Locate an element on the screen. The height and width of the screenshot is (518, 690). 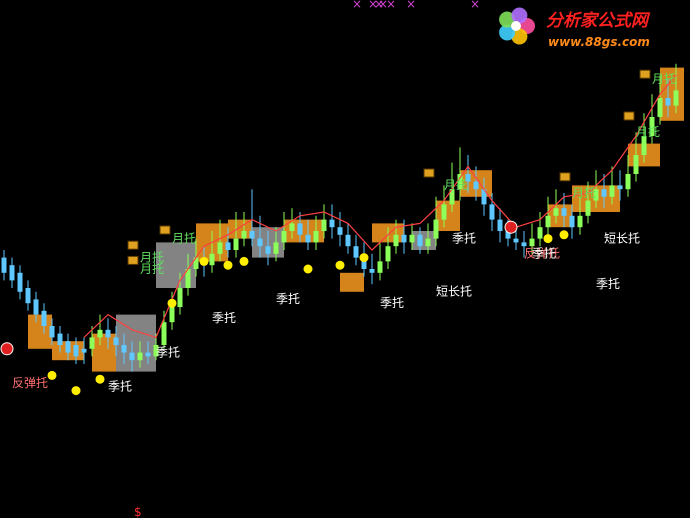
signal-label-9: 季托 is located at coordinates (544, 254).